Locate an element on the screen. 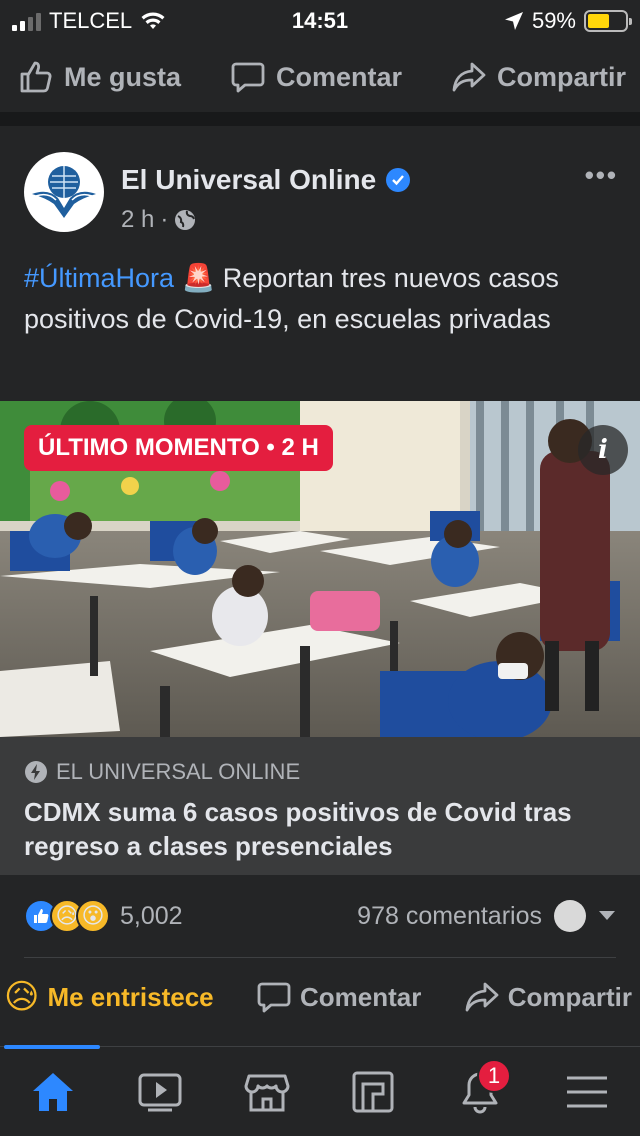 This screenshot has width=640, height=1136. groups-icon is located at coordinates (373, 1091).